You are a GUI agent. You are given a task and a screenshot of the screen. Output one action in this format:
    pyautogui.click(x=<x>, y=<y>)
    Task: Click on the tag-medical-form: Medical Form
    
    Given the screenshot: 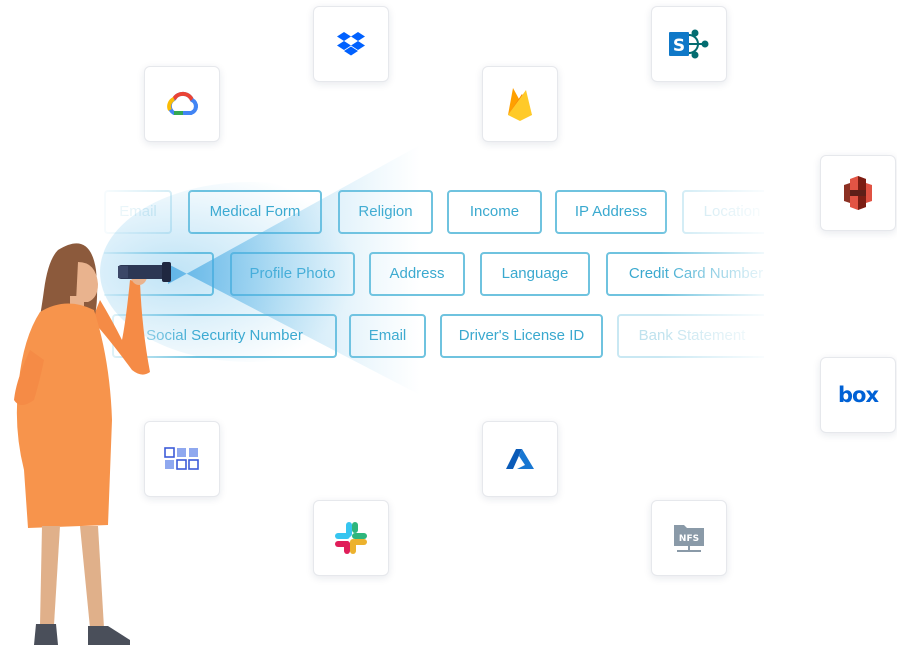 What is the action you would take?
    pyautogui.click(x=255, y=212)
    